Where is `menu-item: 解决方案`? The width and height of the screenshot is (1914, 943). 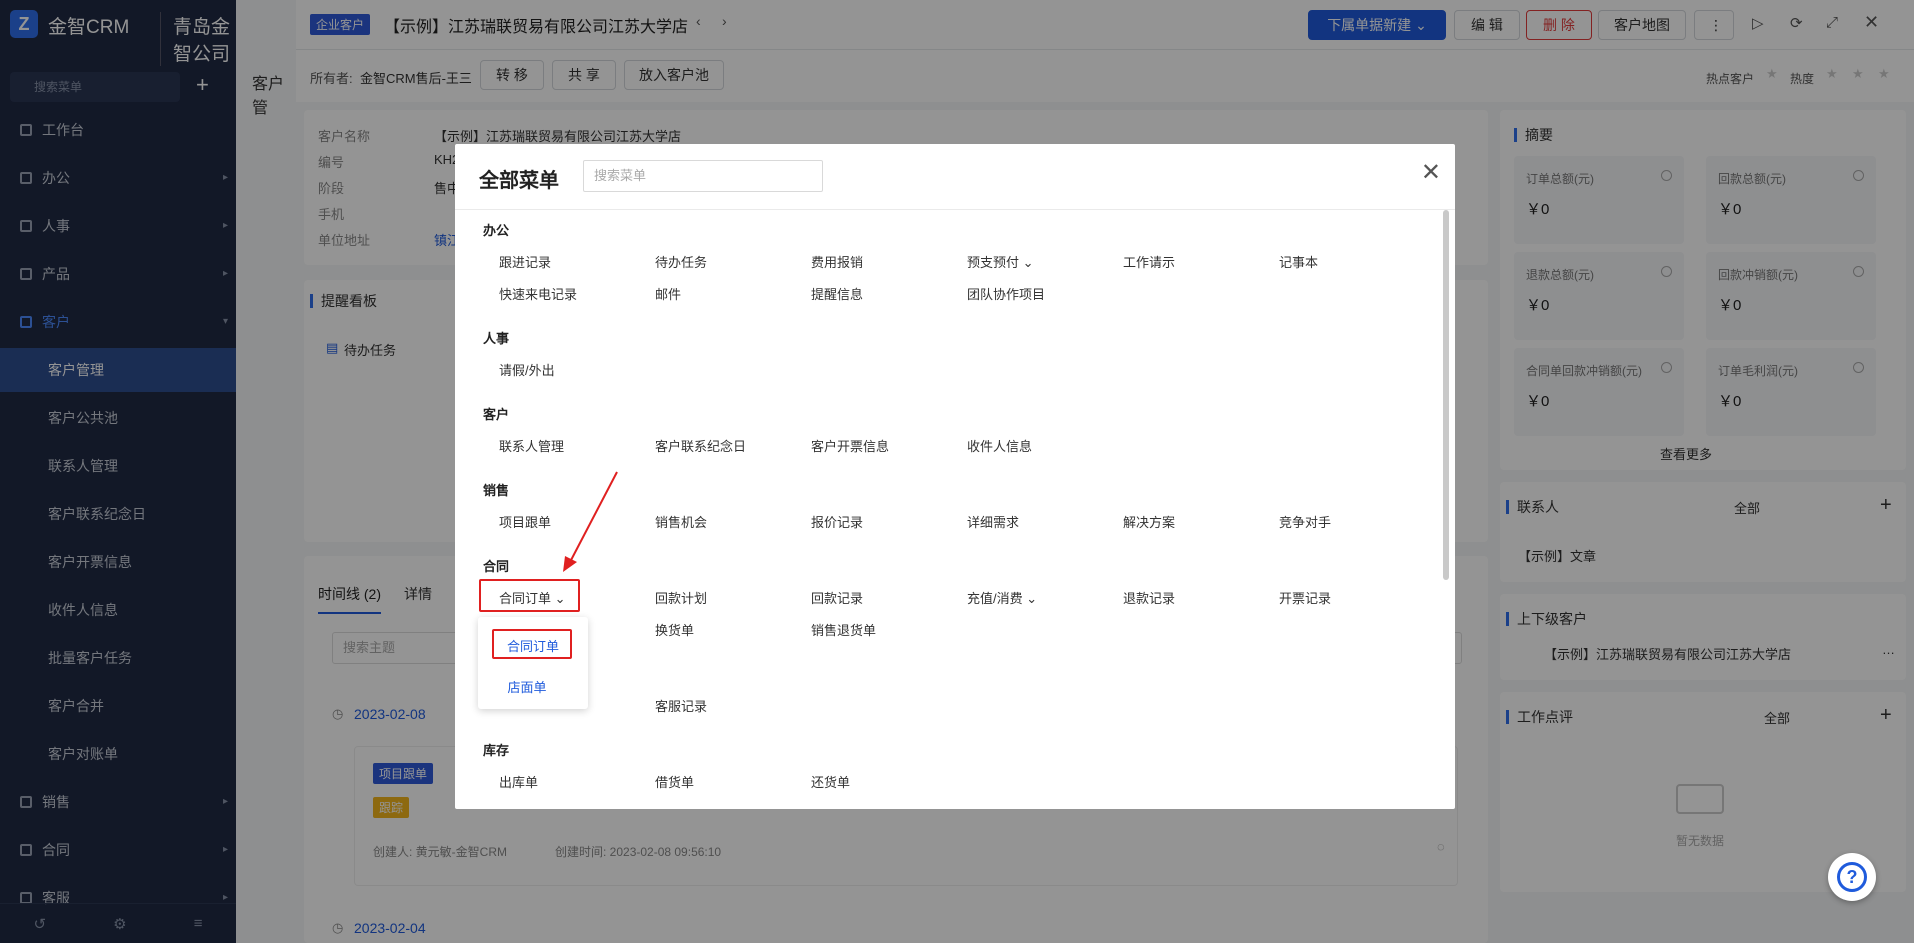
menu-item: 解决方案 is located at coordinates (1149, 521).